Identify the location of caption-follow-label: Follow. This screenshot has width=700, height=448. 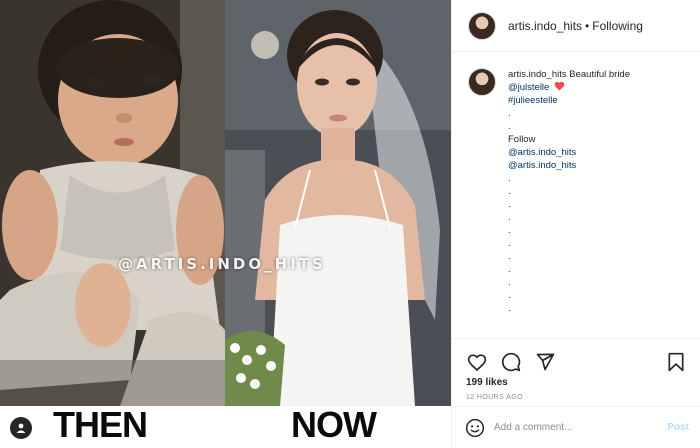
(522, 139).